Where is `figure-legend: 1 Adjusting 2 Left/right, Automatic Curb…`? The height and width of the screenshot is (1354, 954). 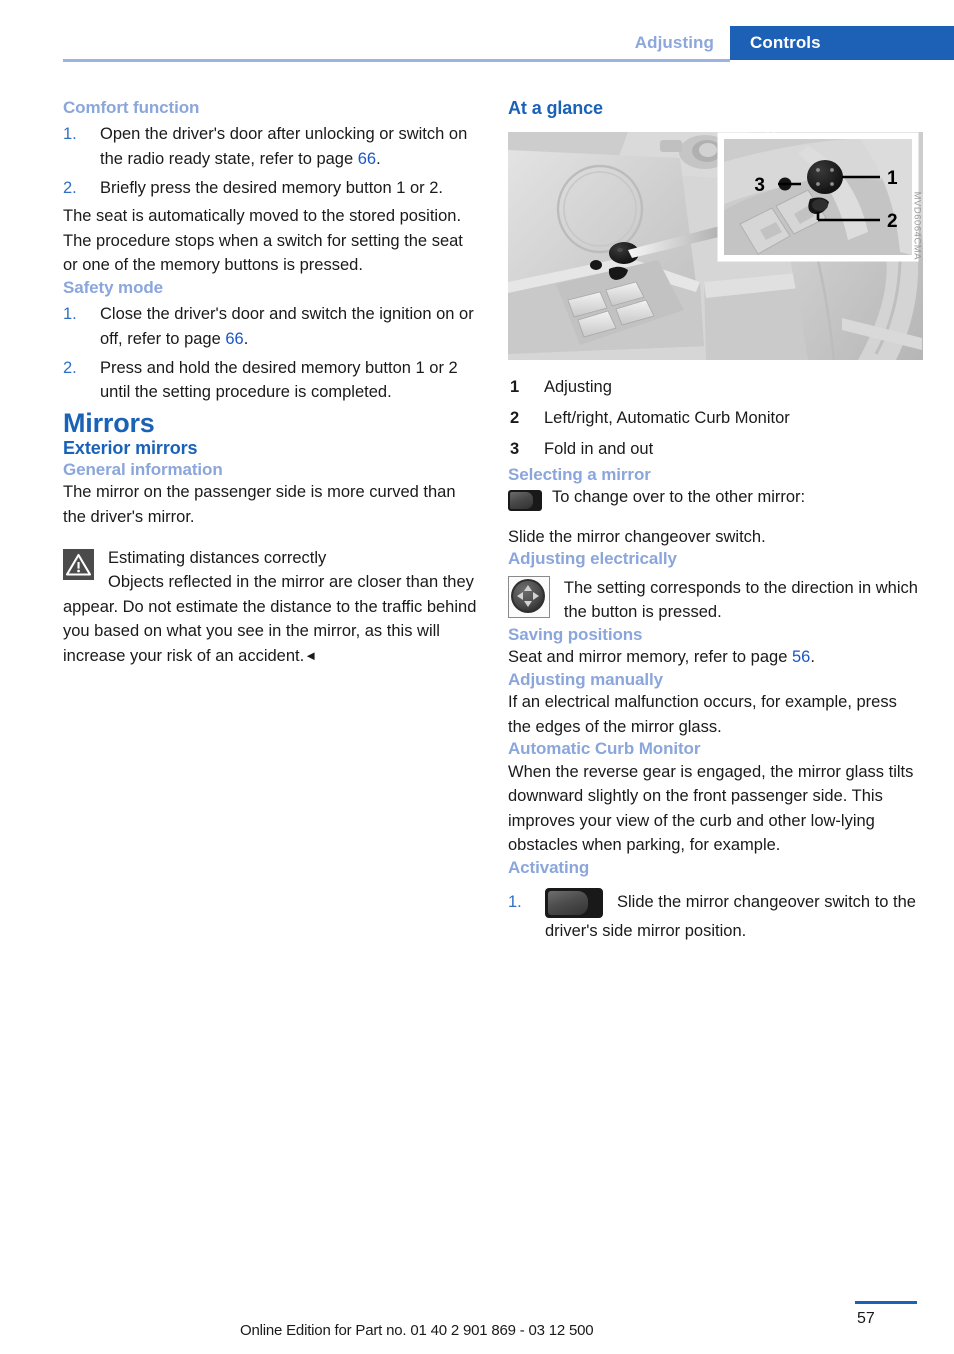 figure-legend: 1 Adjusting 2 Left/right, Automatic Curb… is located at coordinates (715, 418).